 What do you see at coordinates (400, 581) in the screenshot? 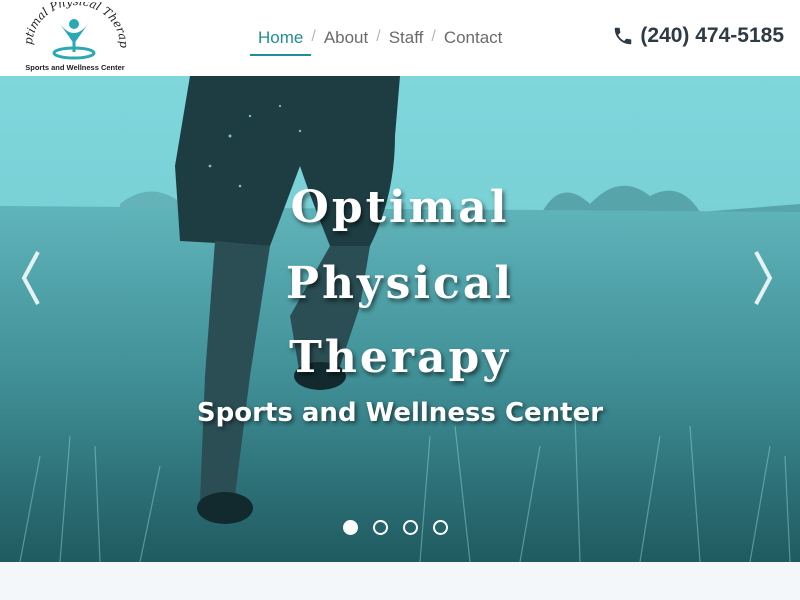
I see `page-section-below-hero` at bounding box center [400, 581].